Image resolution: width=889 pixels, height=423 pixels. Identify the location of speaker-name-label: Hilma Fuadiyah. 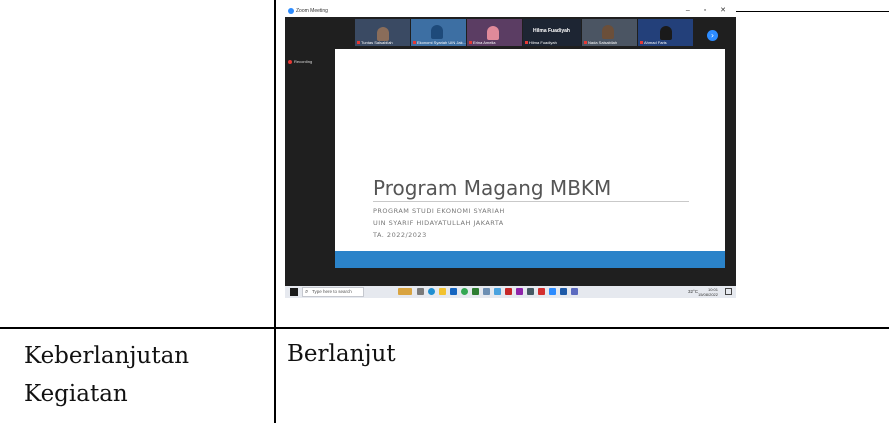
(551, 31).